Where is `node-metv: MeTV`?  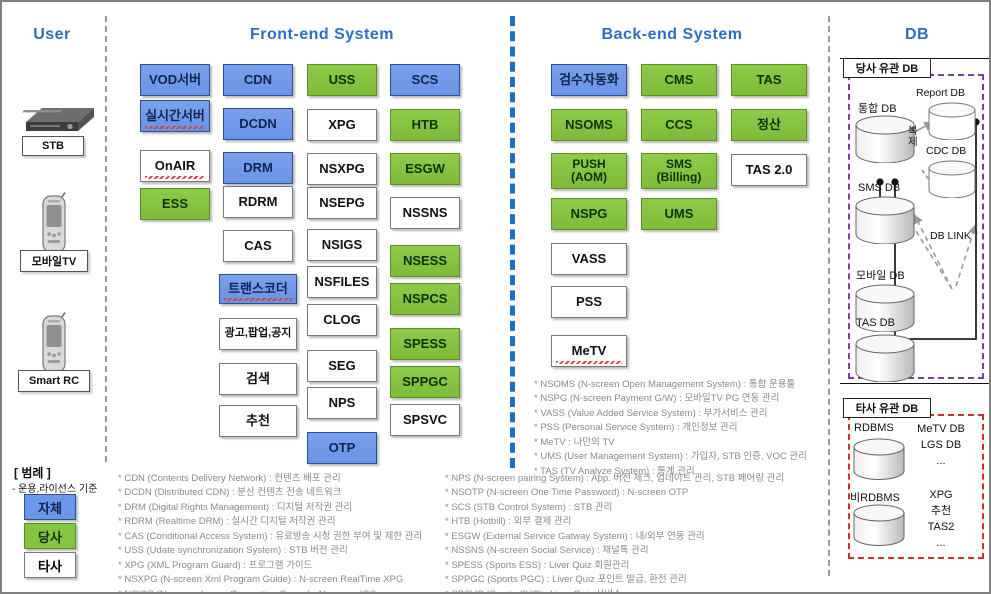 node-metv: MeTV is located at coordinates (589, 351).